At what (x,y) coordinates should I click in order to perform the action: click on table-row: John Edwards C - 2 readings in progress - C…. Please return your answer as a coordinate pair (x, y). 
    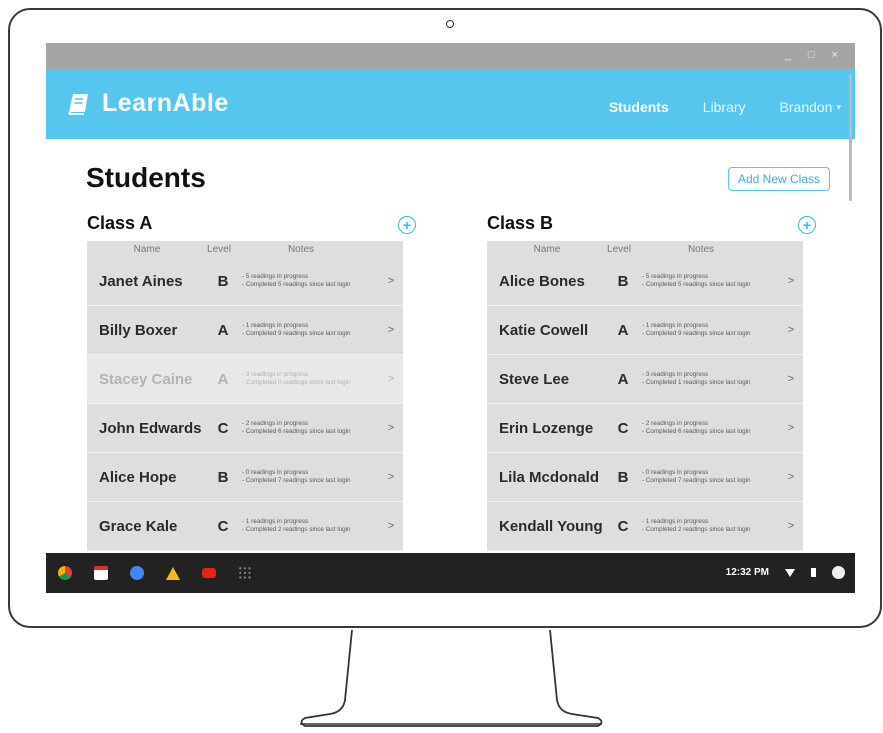
    Looking at the image, I should click on (245, 428).